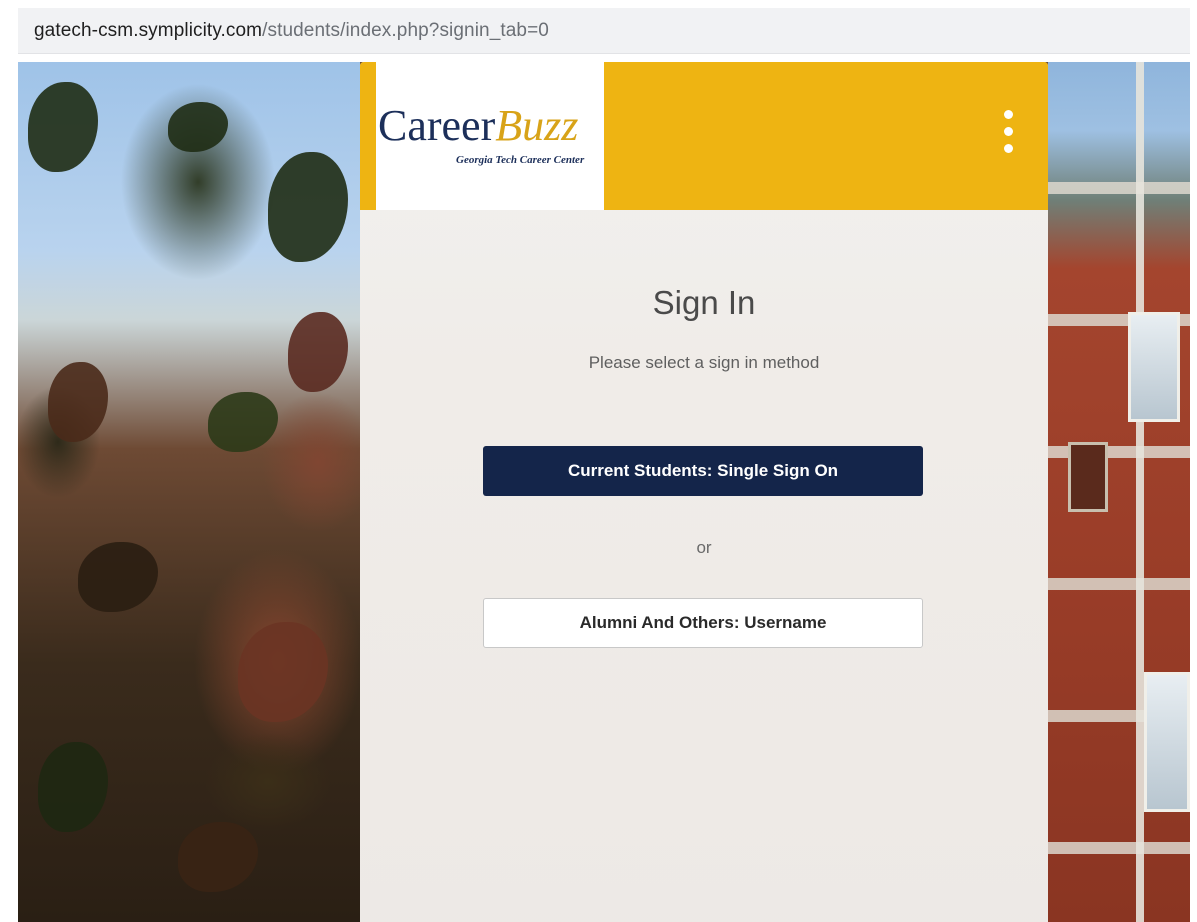 The width and height of the screenshot is (1197, 922). Describe the element at coordinates (405, 30) in the screenshot. I see `url-path: /students/index.php?signin_tab=0` at that location.